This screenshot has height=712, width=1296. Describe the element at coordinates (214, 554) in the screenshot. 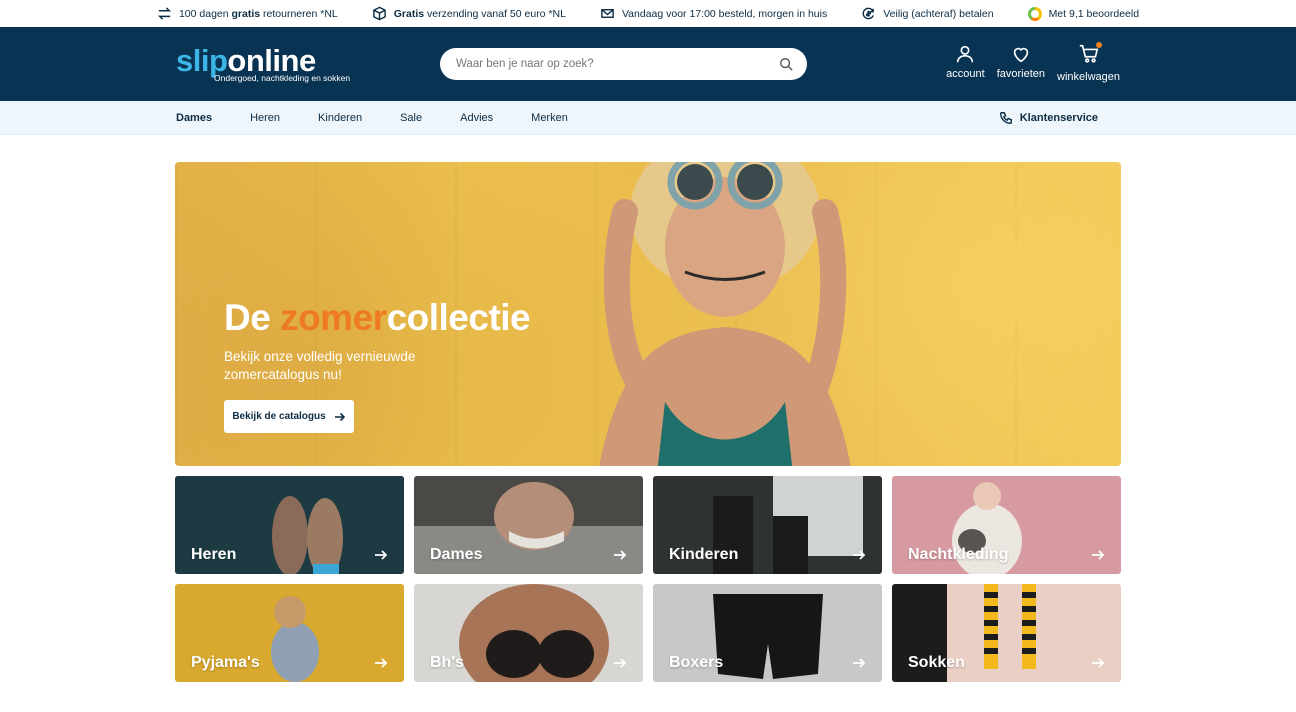

I see `category-label: Heren` at that location.